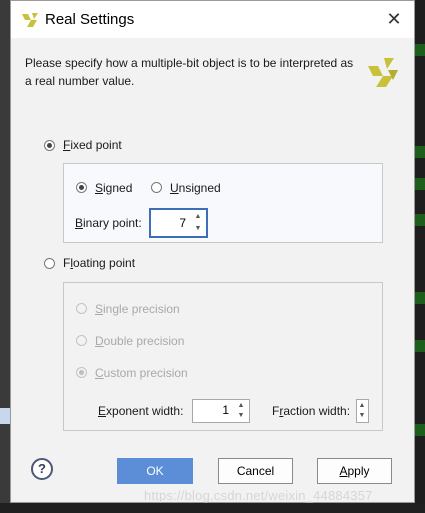 This screenshot has height=513, width=425. I want to click on double-precision-radio, so click(81, 340).